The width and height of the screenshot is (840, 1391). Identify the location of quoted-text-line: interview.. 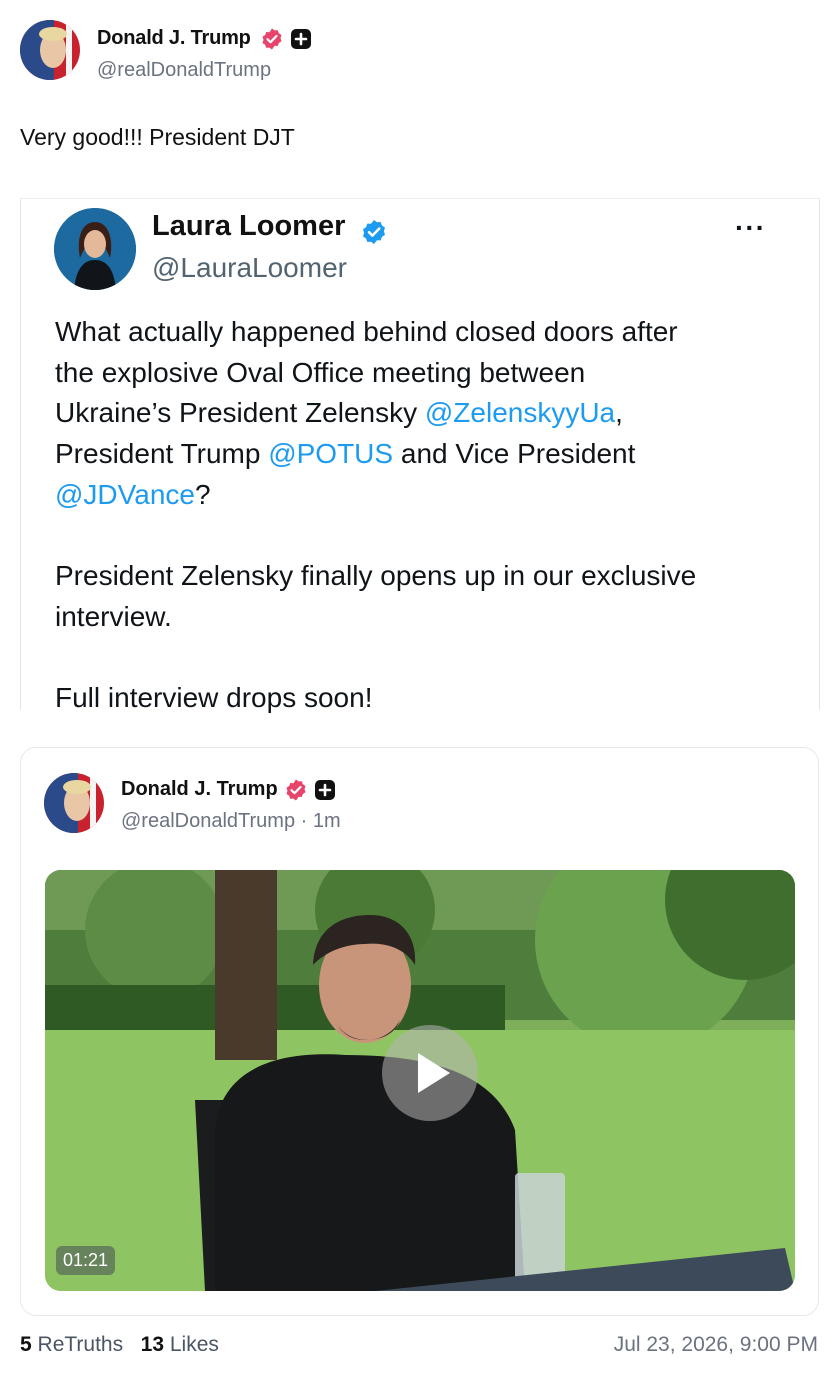
(113, 616).